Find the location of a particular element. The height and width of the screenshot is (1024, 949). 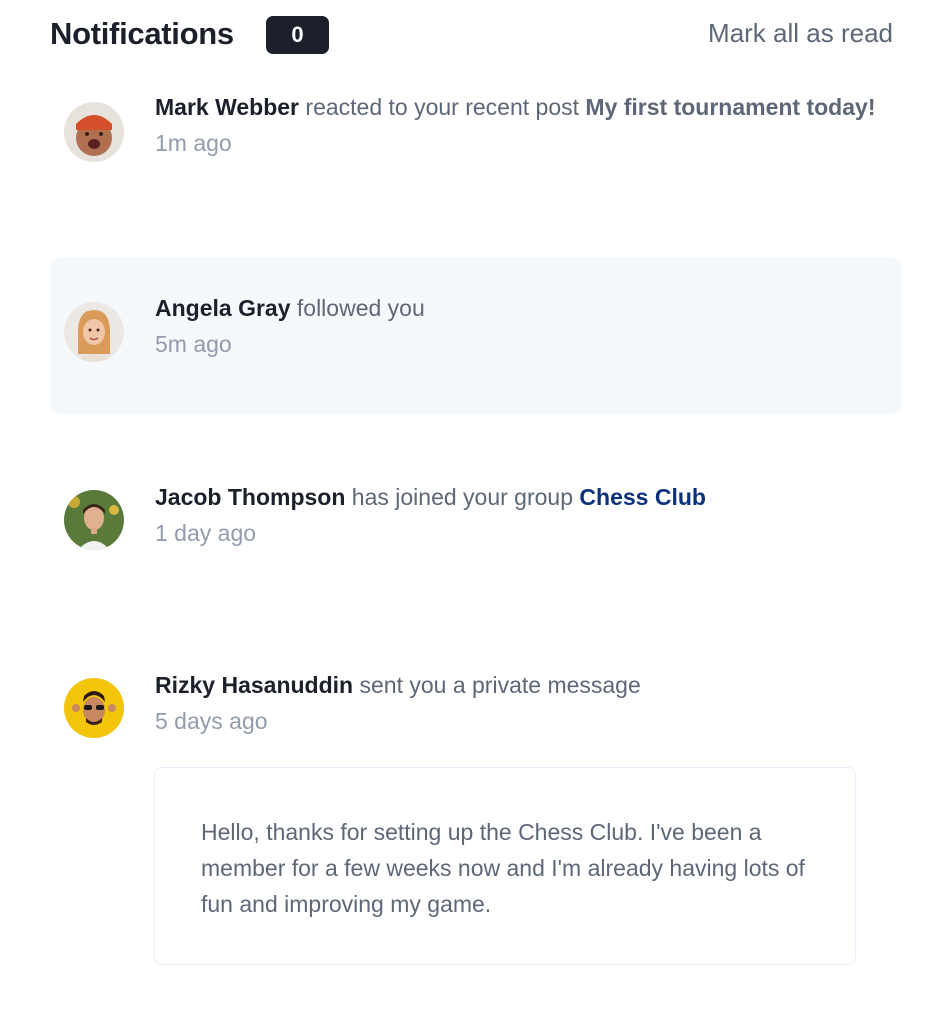

group-link: Chess Club is located at coordinates (642, 497).